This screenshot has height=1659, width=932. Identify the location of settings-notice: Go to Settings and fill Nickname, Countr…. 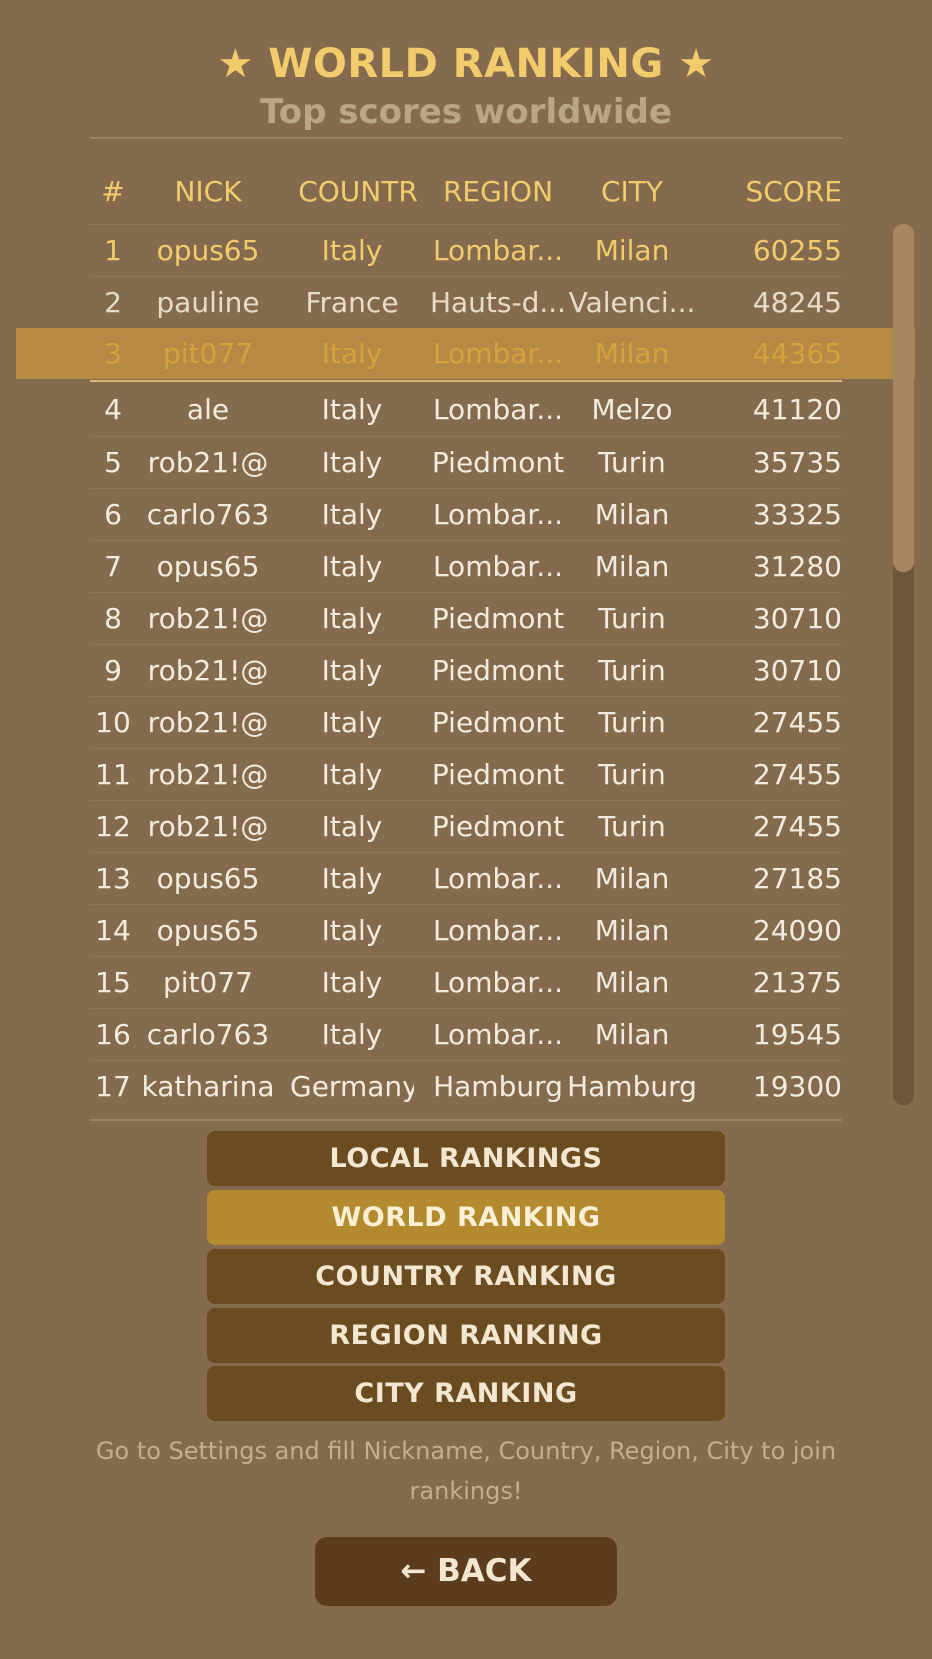
(466, 1471).